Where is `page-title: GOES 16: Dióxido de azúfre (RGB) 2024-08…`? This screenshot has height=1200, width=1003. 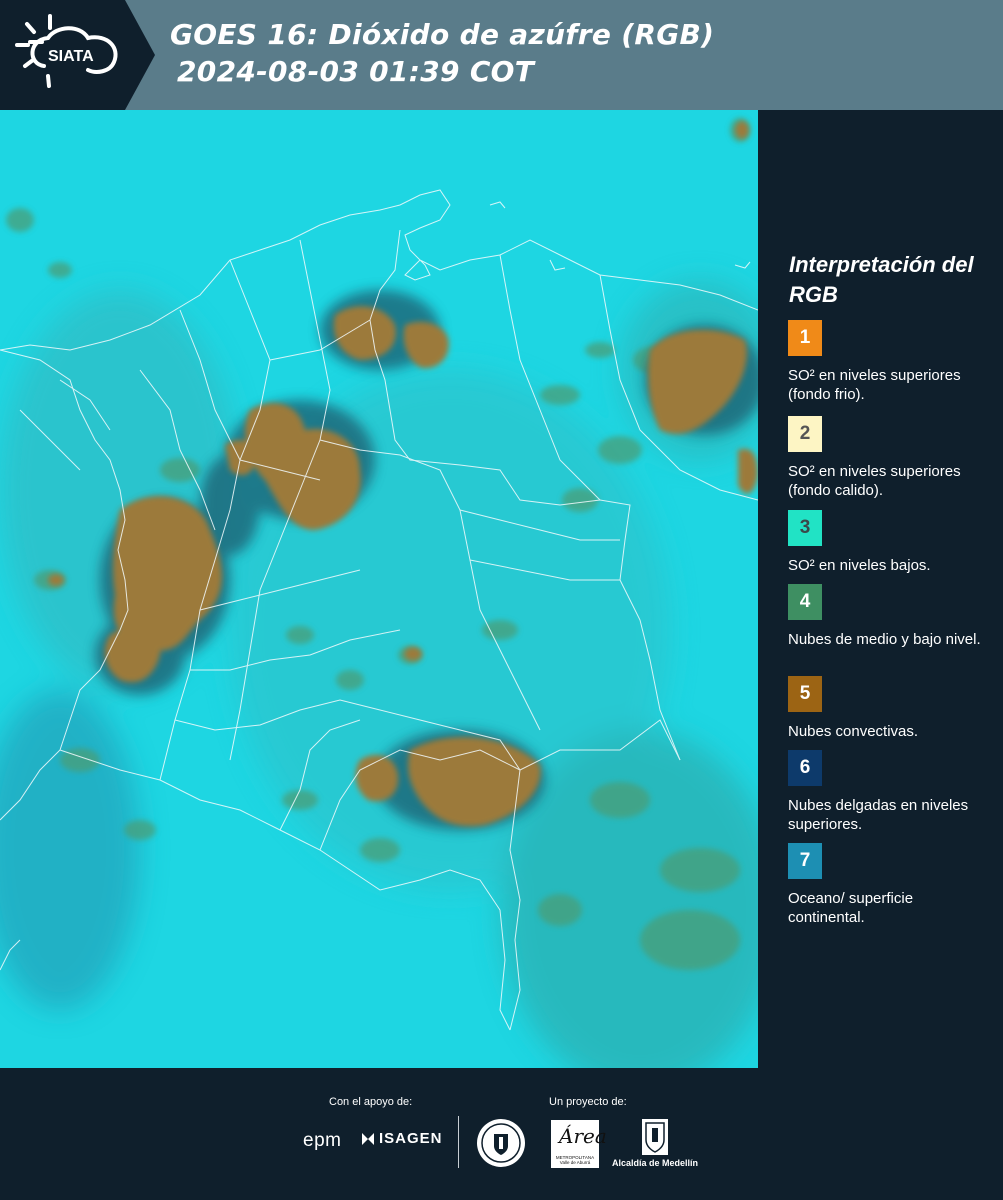
page-title: GOES 16: Dióxido de azúfre (RGB) 2024-08… is located at coordinates (442, 53).